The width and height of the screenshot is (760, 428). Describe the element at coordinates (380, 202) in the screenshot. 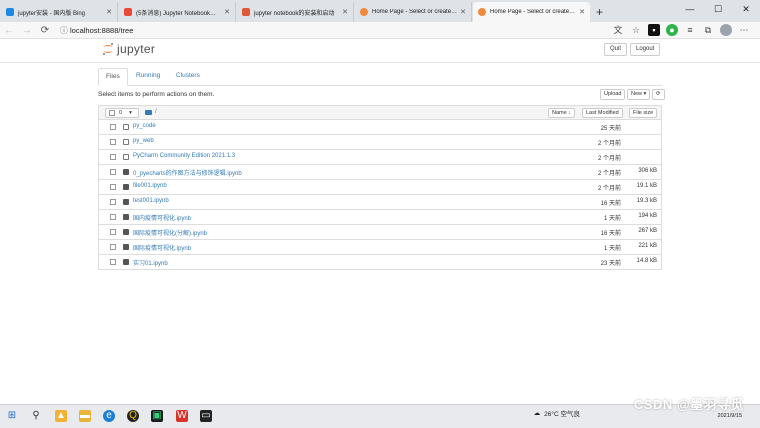

I see `list-item: test001.ipynb 16 天前 19.3 kB` at that location.